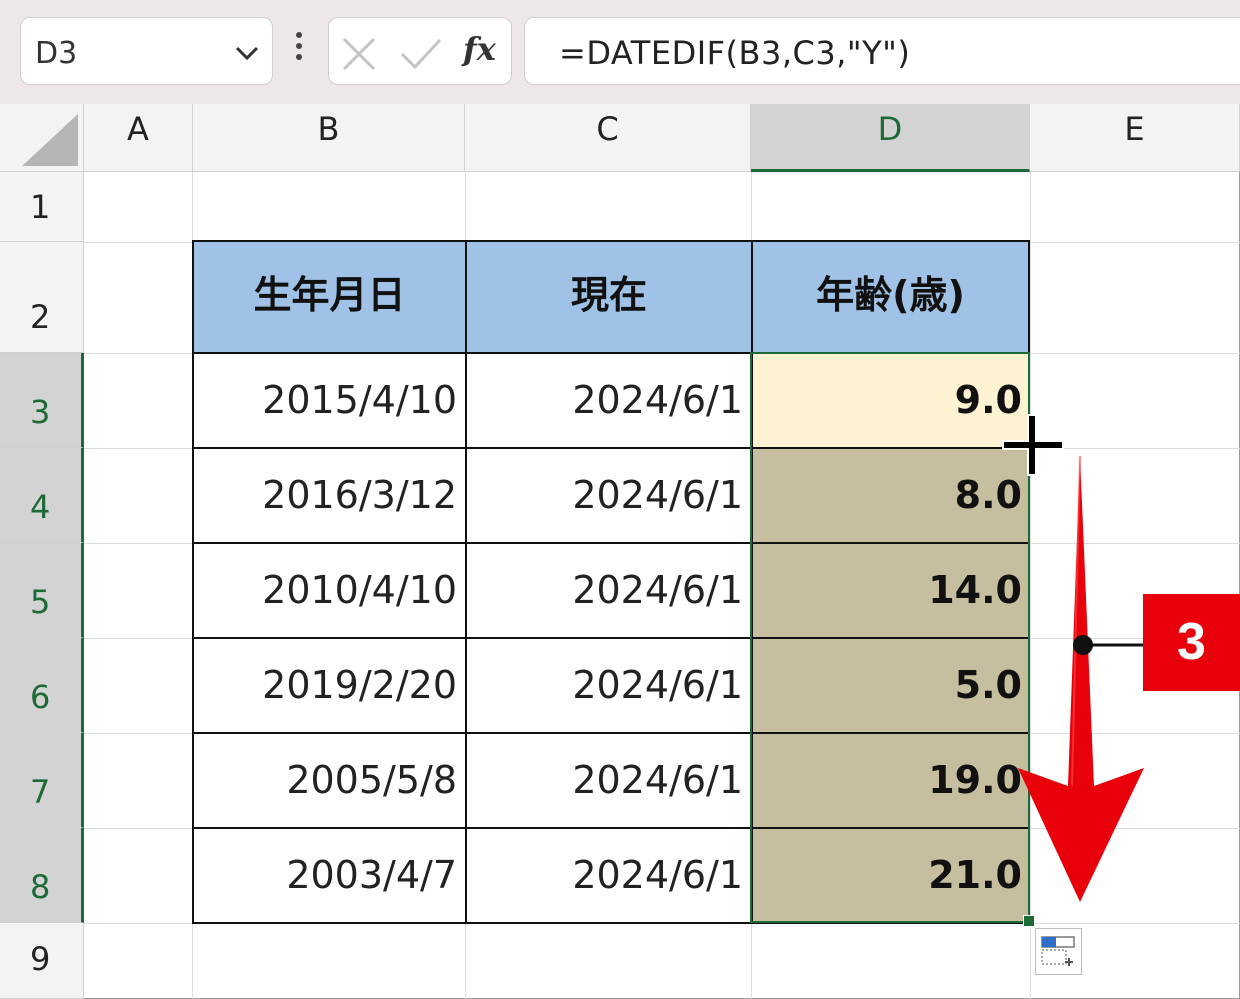 The height and width of the screenshot is (999, 1240). What do you see at coordinates (329, 685) in the screenshot?
I see `cell-b6: 2019/2/20` at bounding box center [329, 685].